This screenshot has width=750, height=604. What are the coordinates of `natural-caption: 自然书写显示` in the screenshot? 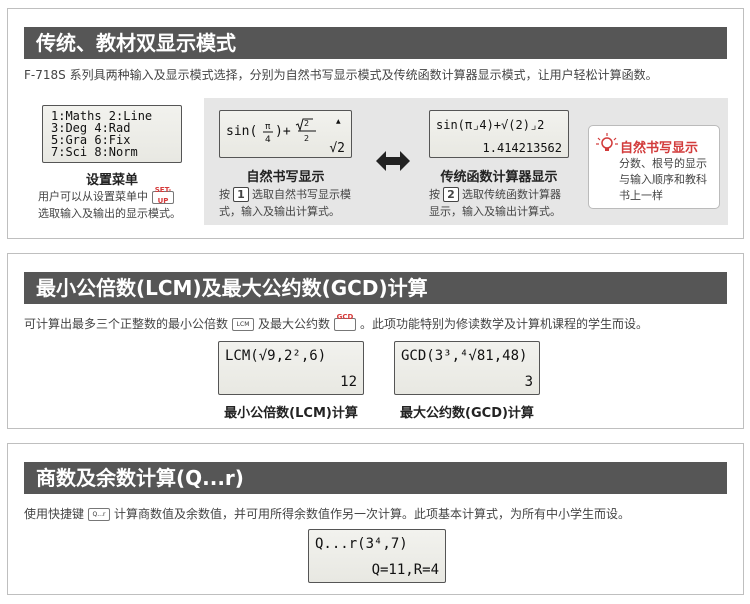 It's located at (285, 177).